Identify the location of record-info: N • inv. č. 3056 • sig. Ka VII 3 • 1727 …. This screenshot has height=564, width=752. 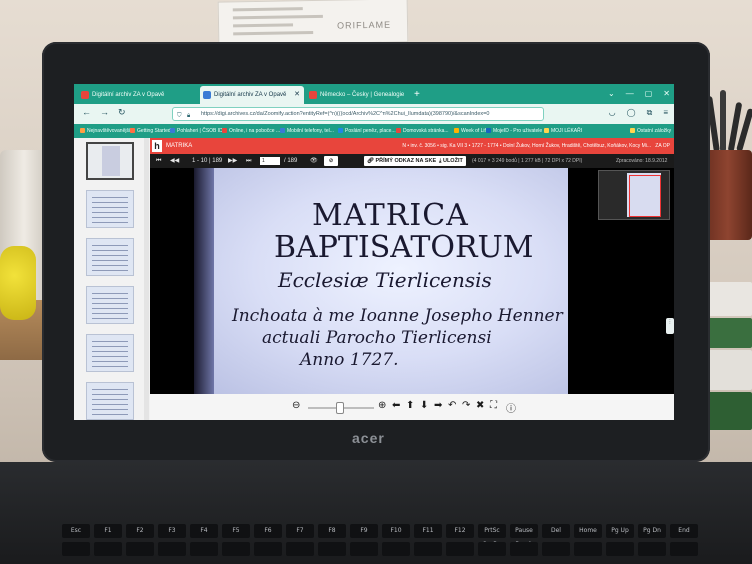
(536, 146).